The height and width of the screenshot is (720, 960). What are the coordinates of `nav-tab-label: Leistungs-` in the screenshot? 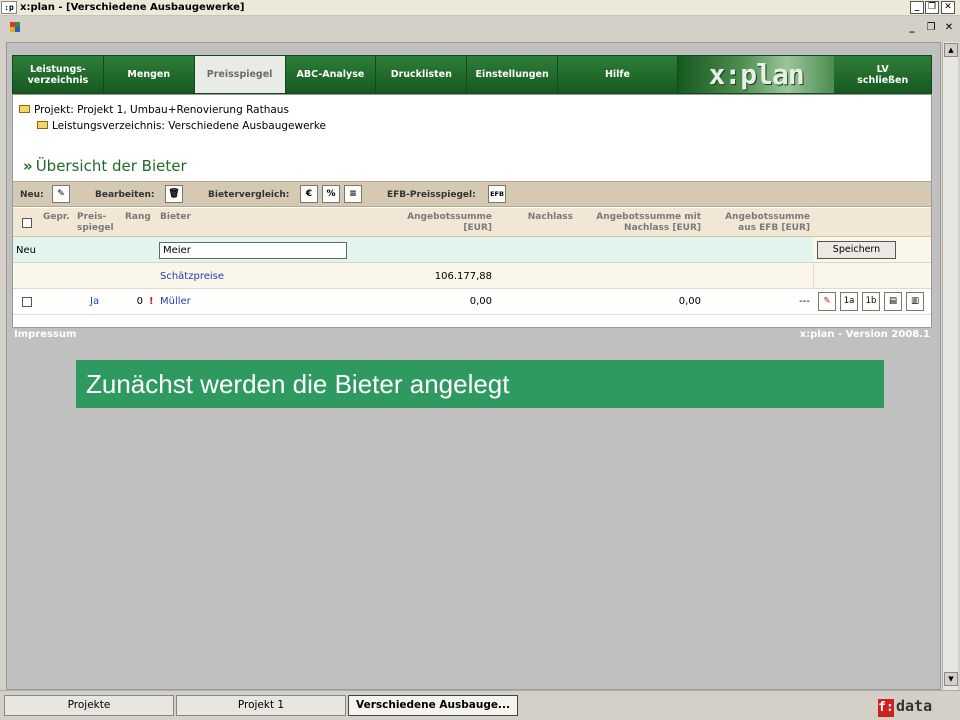 It's located at (57, 69).